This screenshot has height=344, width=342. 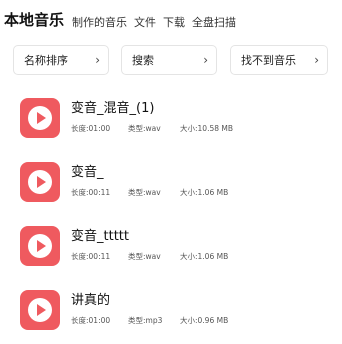 What do you see at coordinates (145, 22) in the screenshot?
I see `tab-files: 文件` at bounding box center [145, 22].